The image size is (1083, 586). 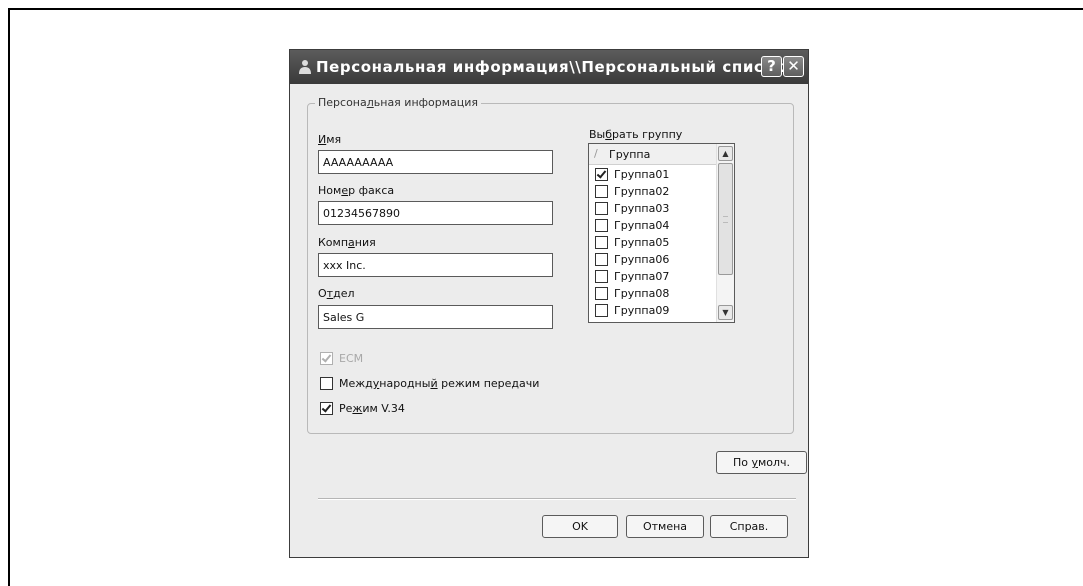 What do you see at coordinates (330, 139) in the screenshot?
I see `name-label: Имя` at bounding box center [330, 139].